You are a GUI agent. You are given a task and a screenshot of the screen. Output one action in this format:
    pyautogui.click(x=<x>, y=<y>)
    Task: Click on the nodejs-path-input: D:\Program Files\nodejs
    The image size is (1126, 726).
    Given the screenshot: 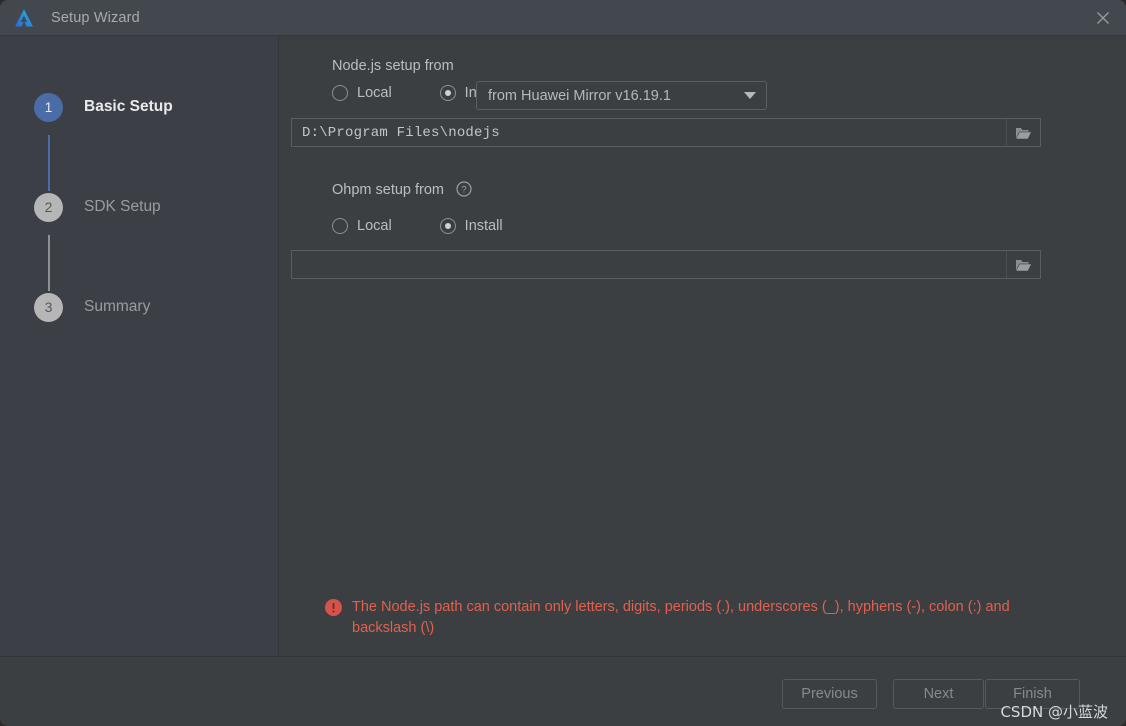 What is the action you would take?
    pyautogui.click(x=649, y=132)
    